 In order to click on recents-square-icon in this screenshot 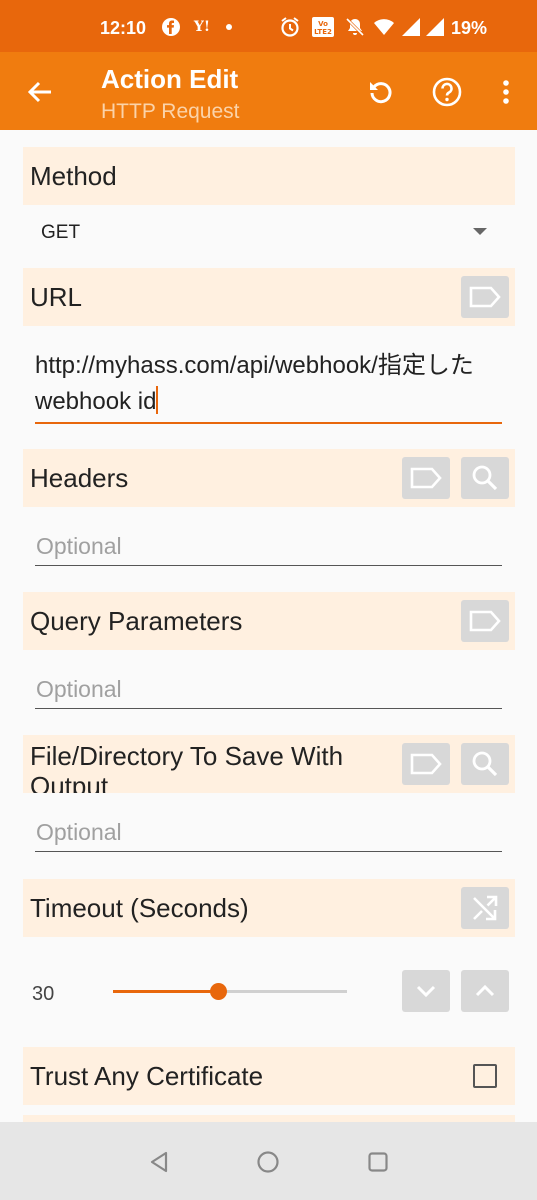, I will do `click(378, 1162)`.